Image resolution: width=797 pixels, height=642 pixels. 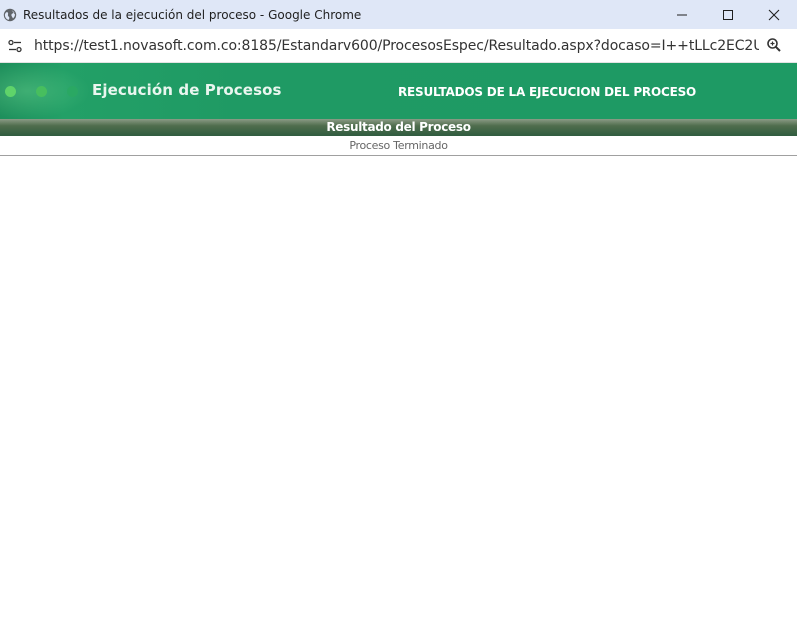 I want to click on close-button, so click(x=774, y=14).